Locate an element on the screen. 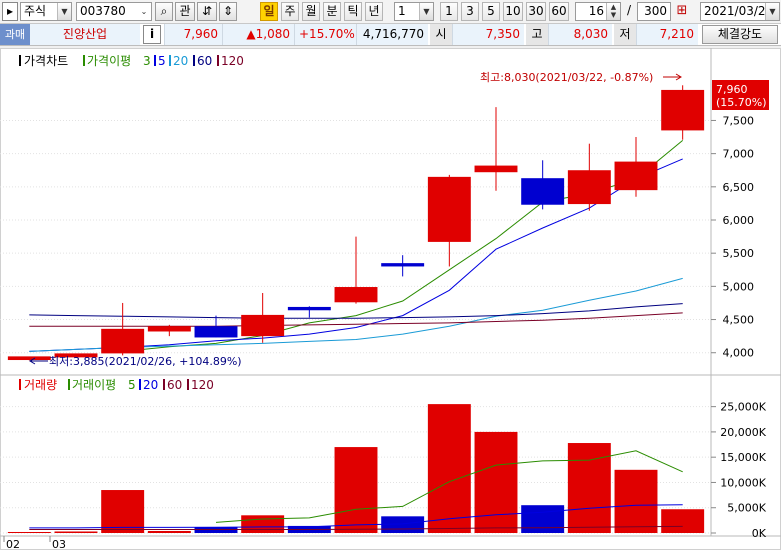 Image resolution: width=781 pixels, height=550 pixels. period-tick-button: 틱 is located at coordinates (353, 11).